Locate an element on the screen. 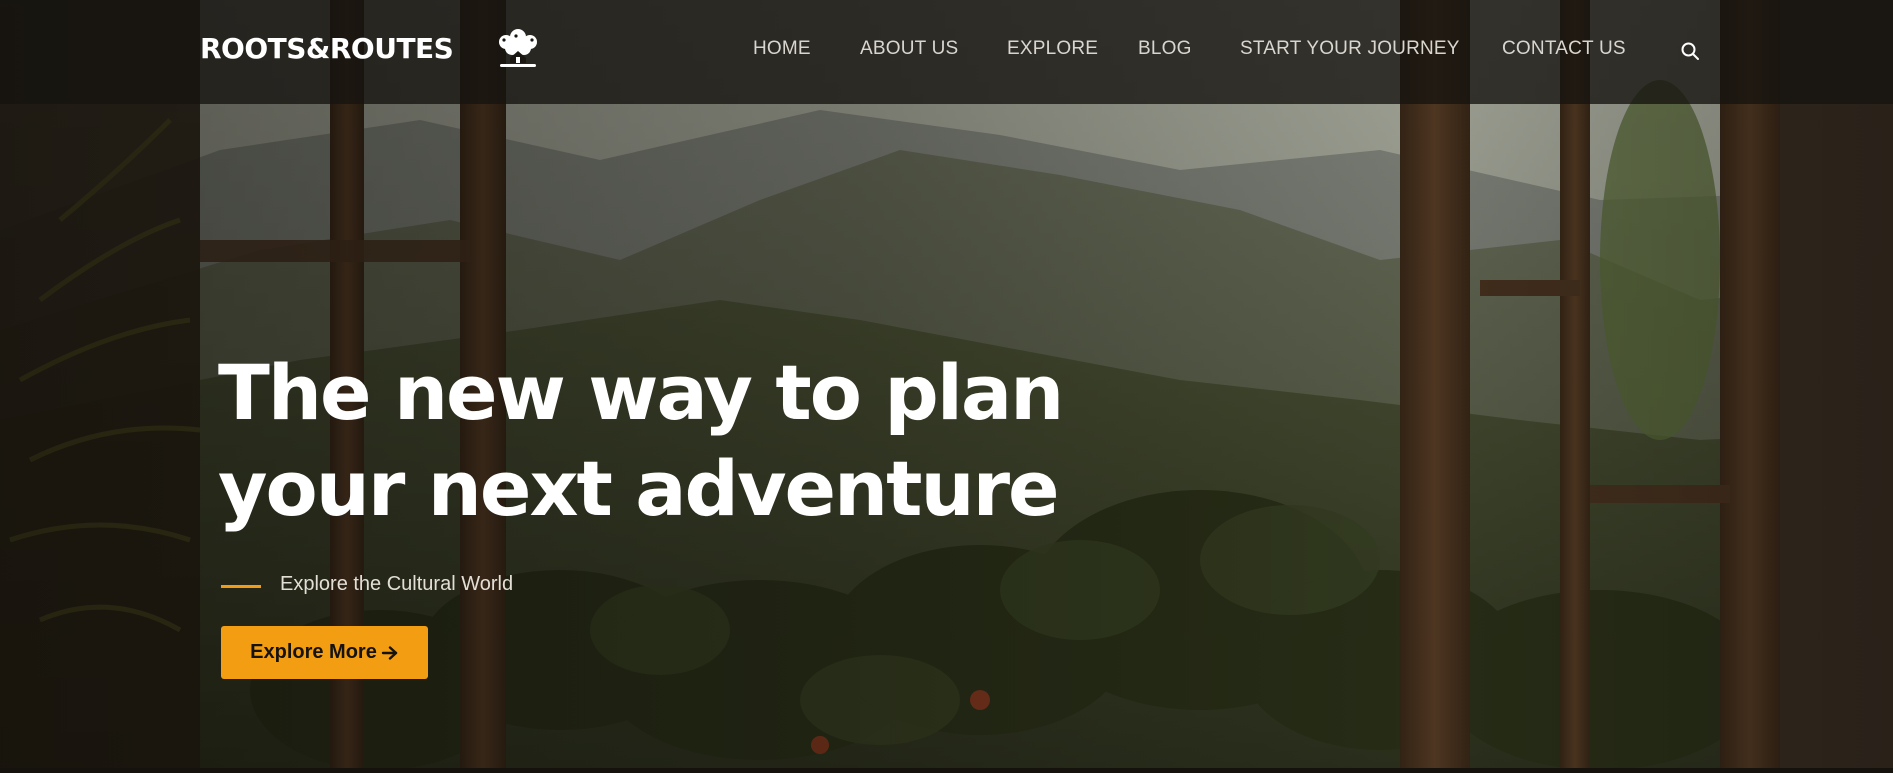 The image size is (1893, 773). tagline-accent-line is located at coordinates (241, 586).